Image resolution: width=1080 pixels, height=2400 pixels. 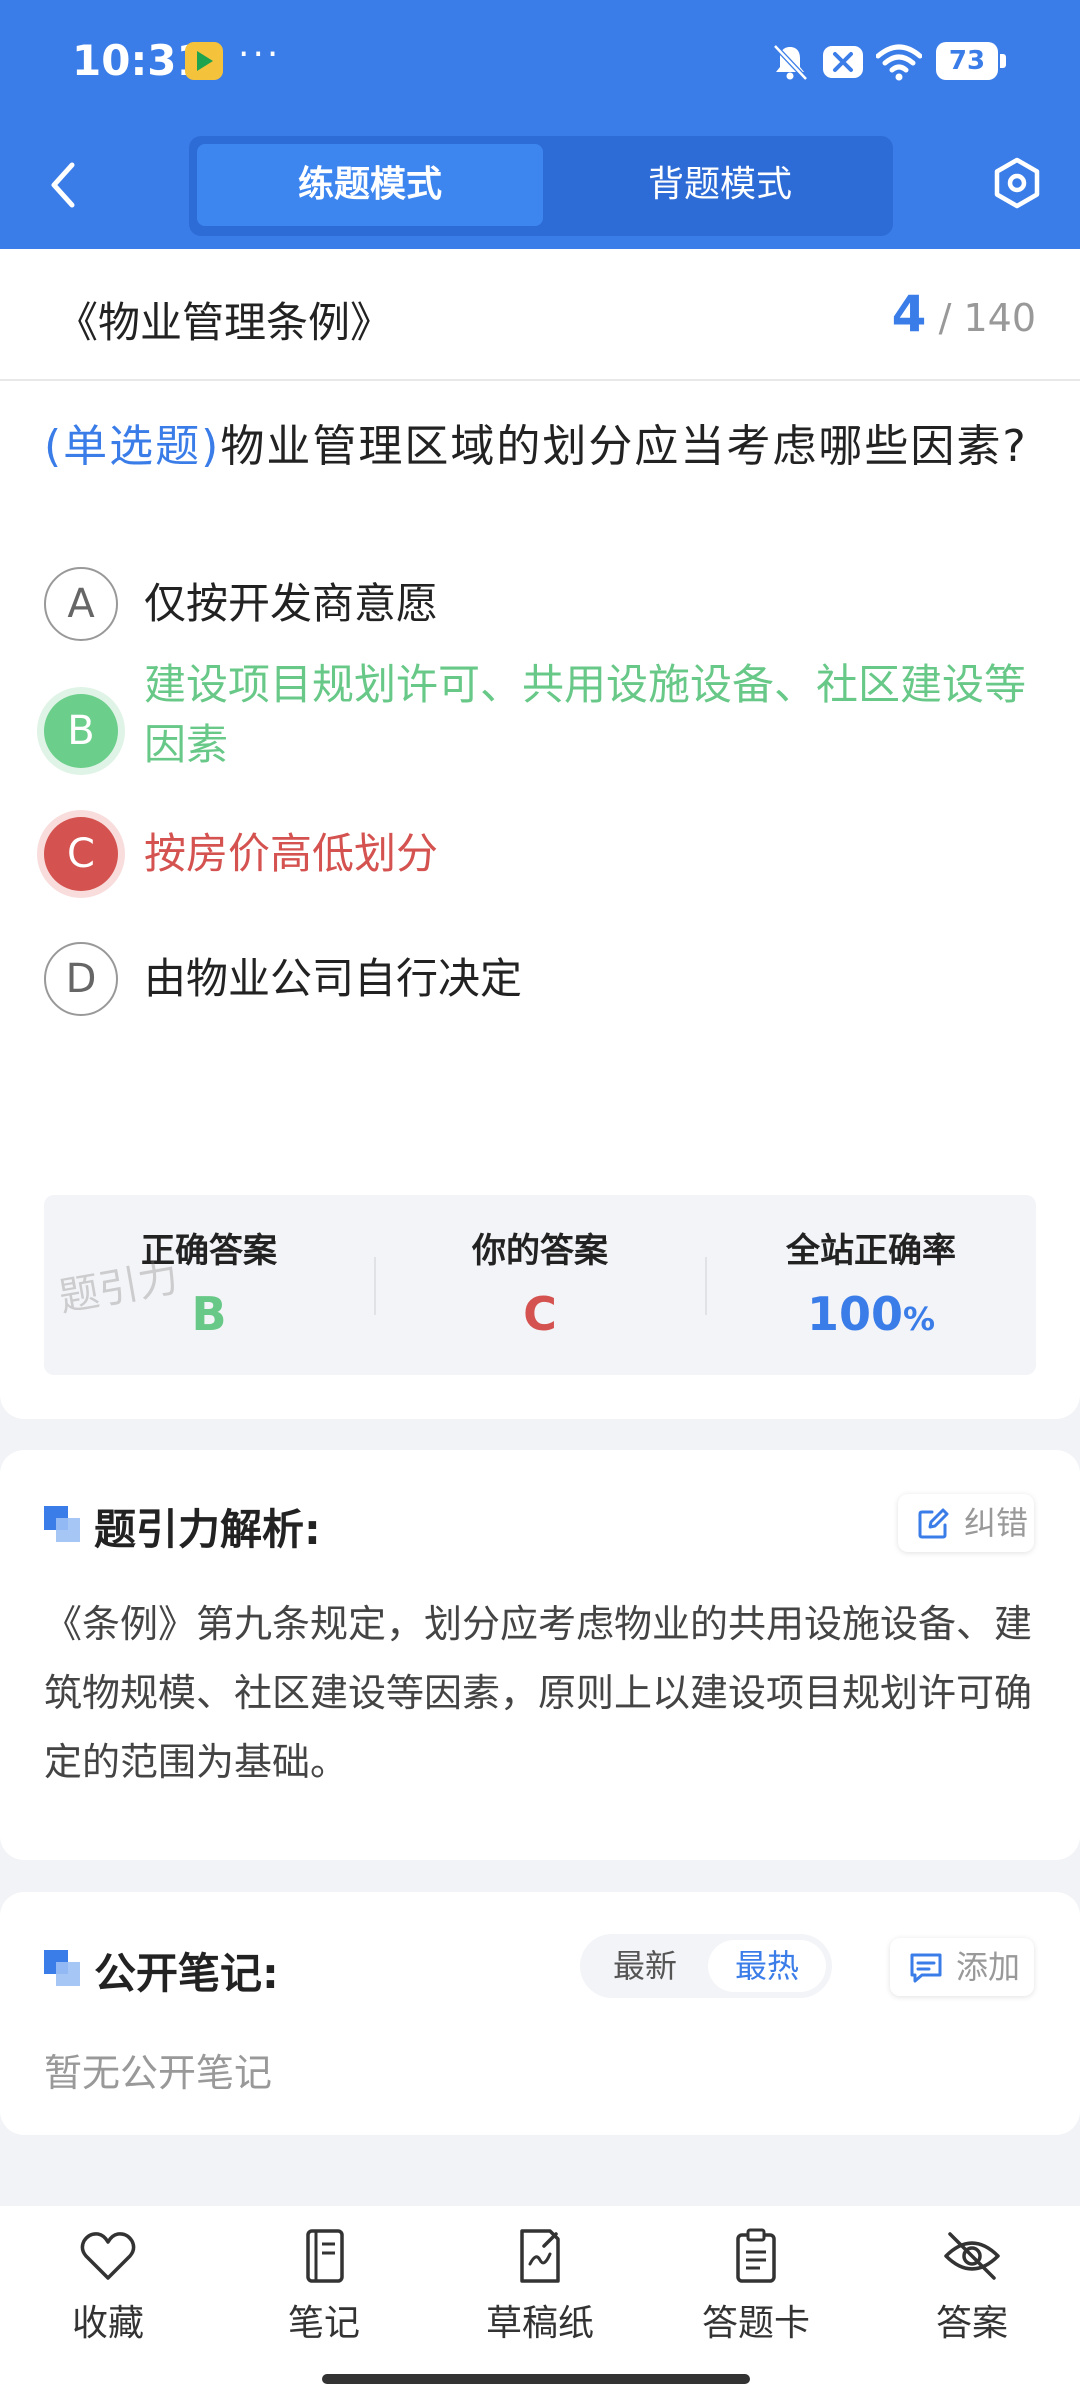 What do you see at coordinates (224, 322) in the screenshot?
I see `chapter-title: 《物业管理条例》` at bounding box center [224, 322].